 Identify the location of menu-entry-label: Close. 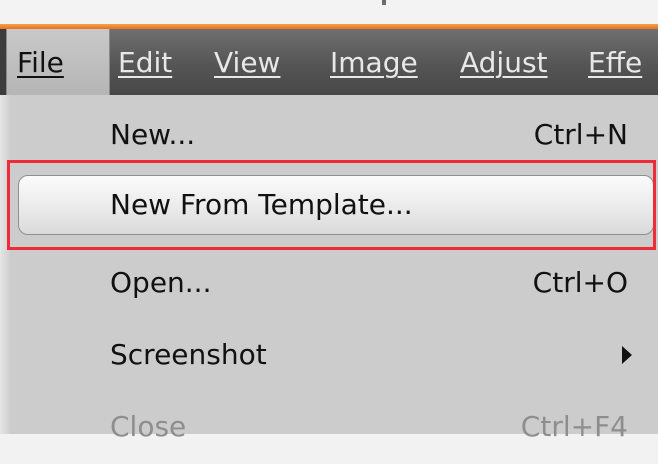
(148, 426).